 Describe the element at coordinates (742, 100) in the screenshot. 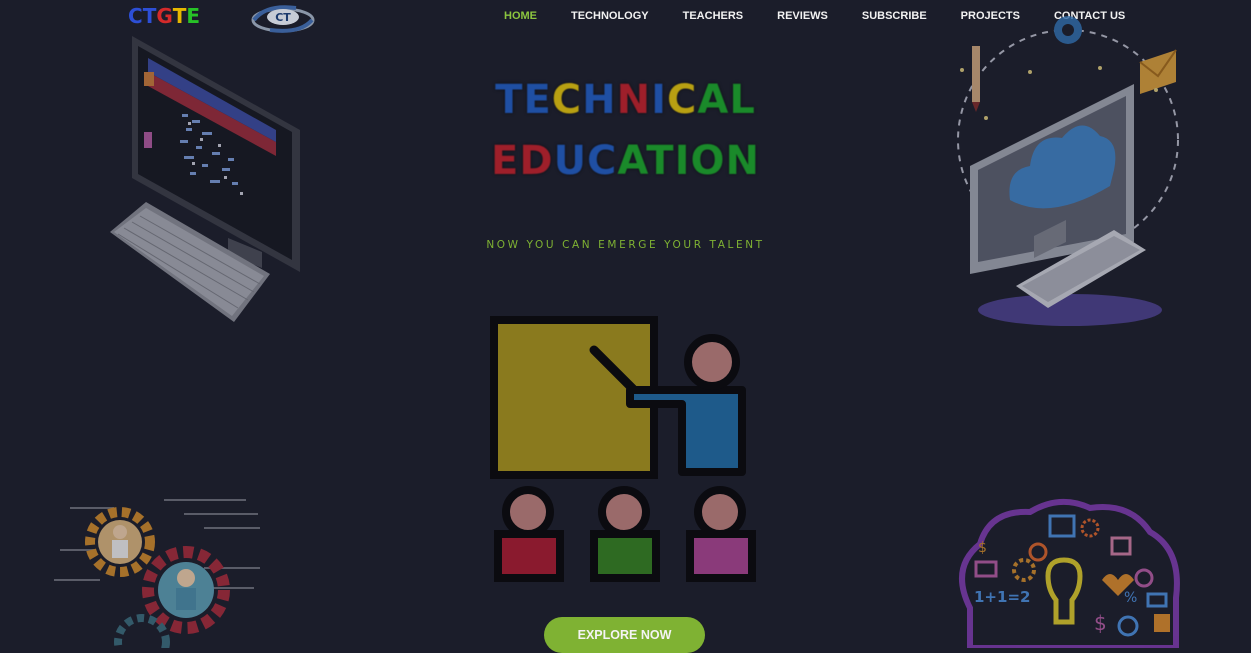

I see `title-letter: L` at that location.